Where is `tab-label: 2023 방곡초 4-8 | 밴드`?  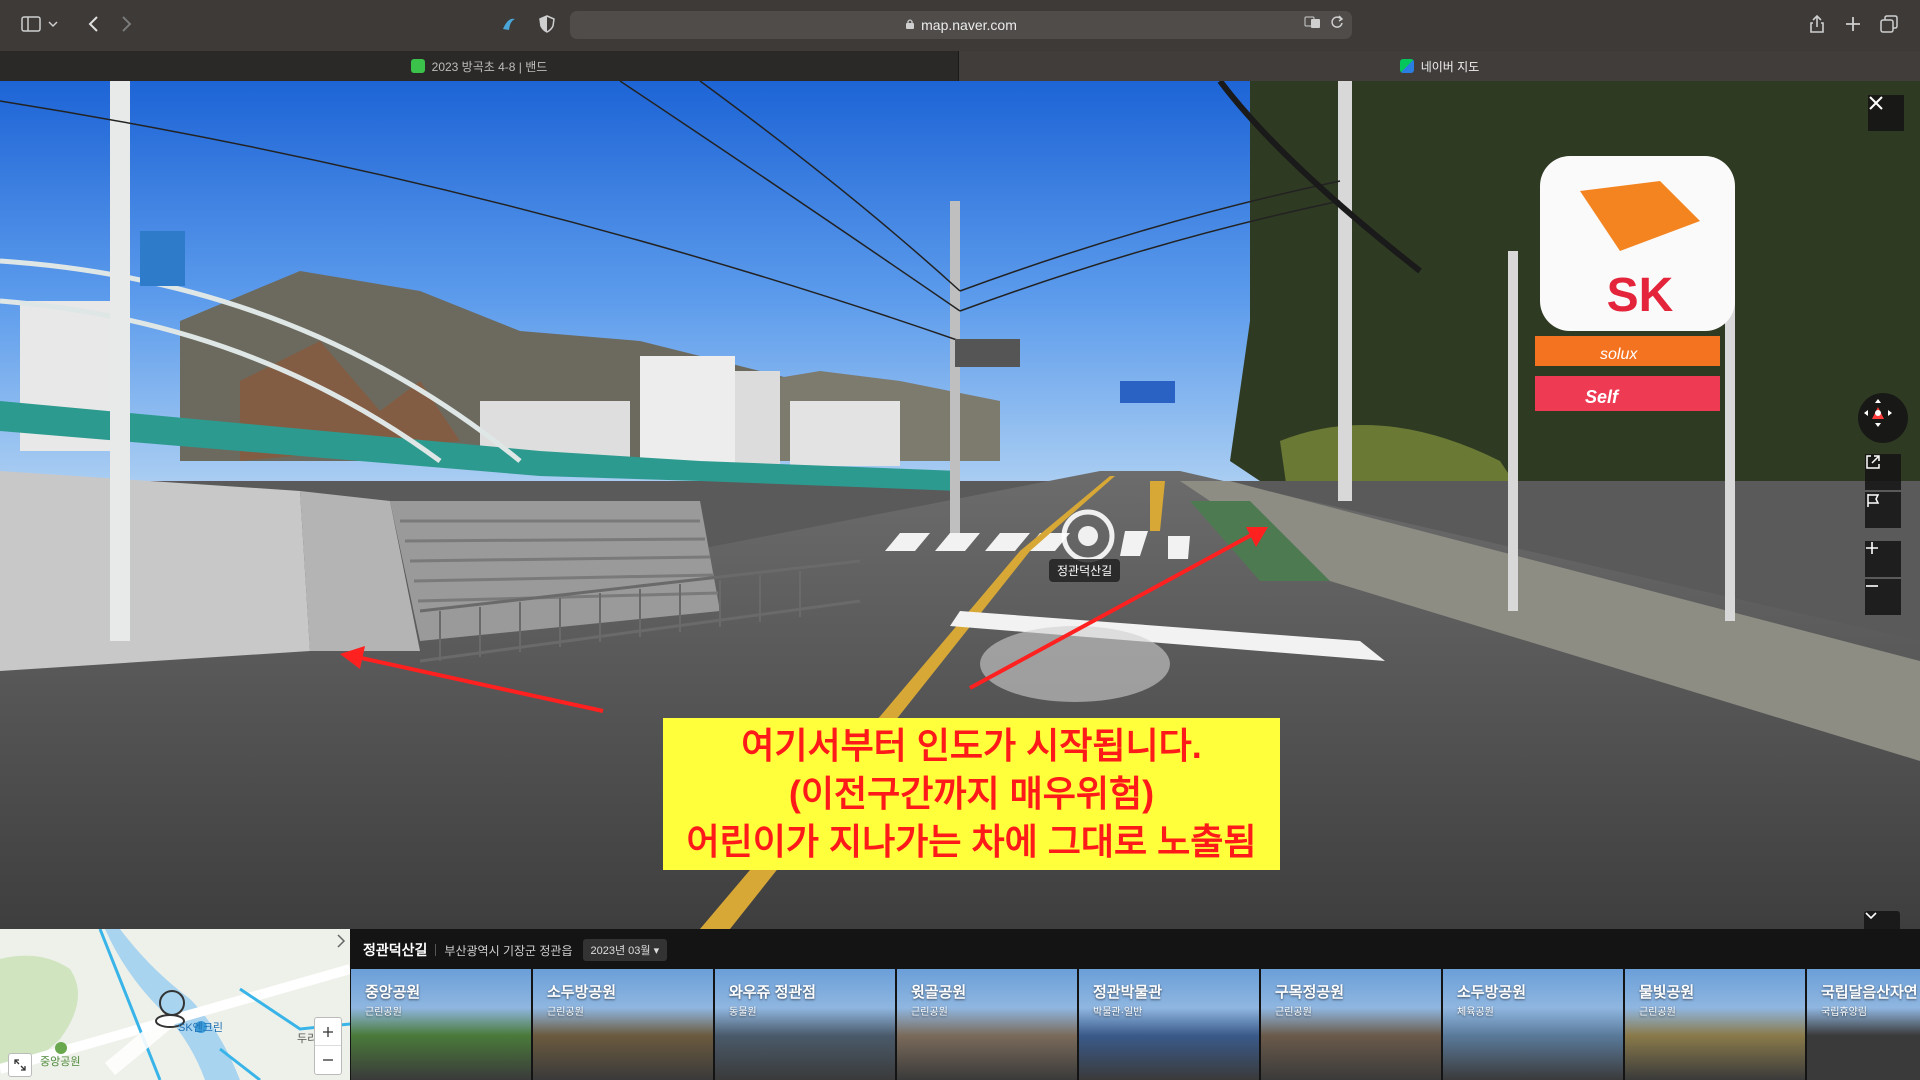 tab-label: 2023 방곡초 4-8 | 밴드 is located at coordinates (489, 66).